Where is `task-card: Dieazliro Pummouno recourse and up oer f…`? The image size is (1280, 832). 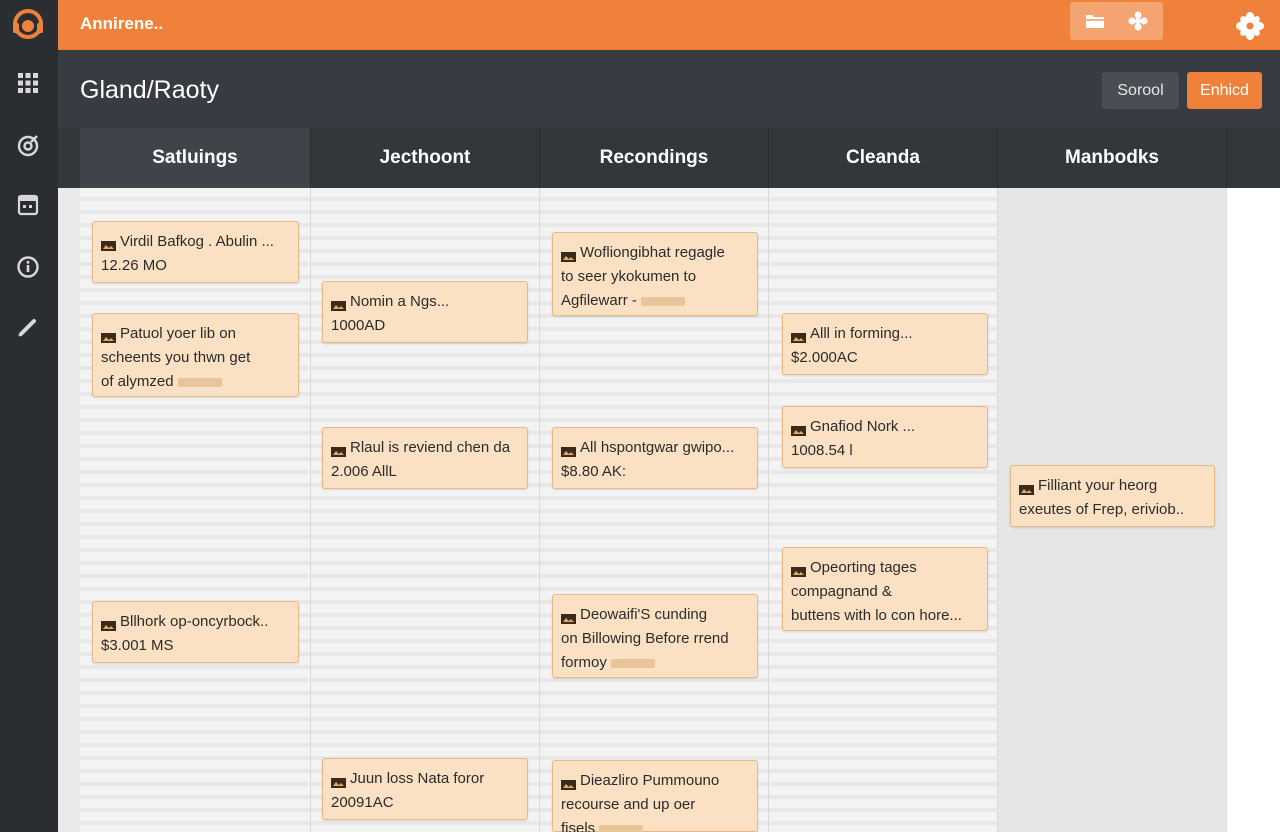 task-card: Dieazliro Pummouno recourse and up oer f… is located at coordinates (655, 796).